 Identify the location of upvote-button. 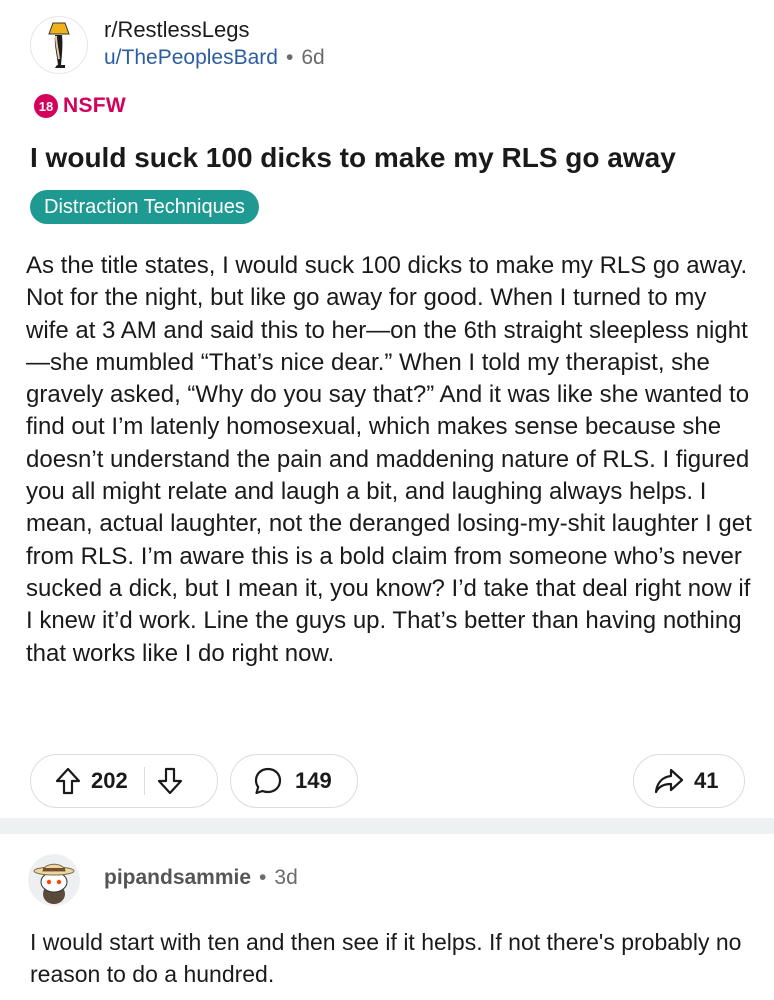
(68, 781).